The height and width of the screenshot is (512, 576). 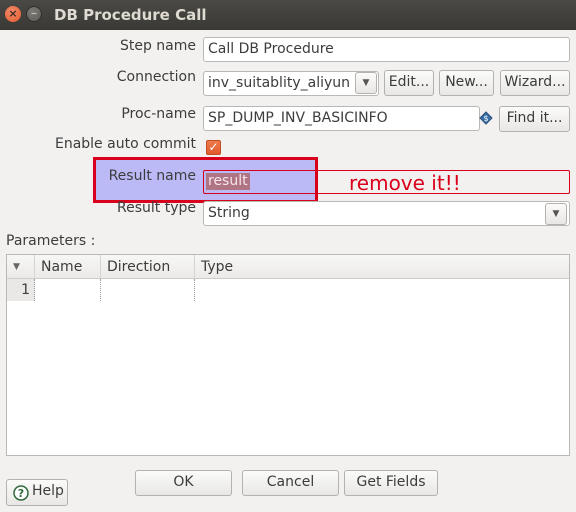 I want to click on proc-name-label: Proc-name, so click(x=158, y=114).